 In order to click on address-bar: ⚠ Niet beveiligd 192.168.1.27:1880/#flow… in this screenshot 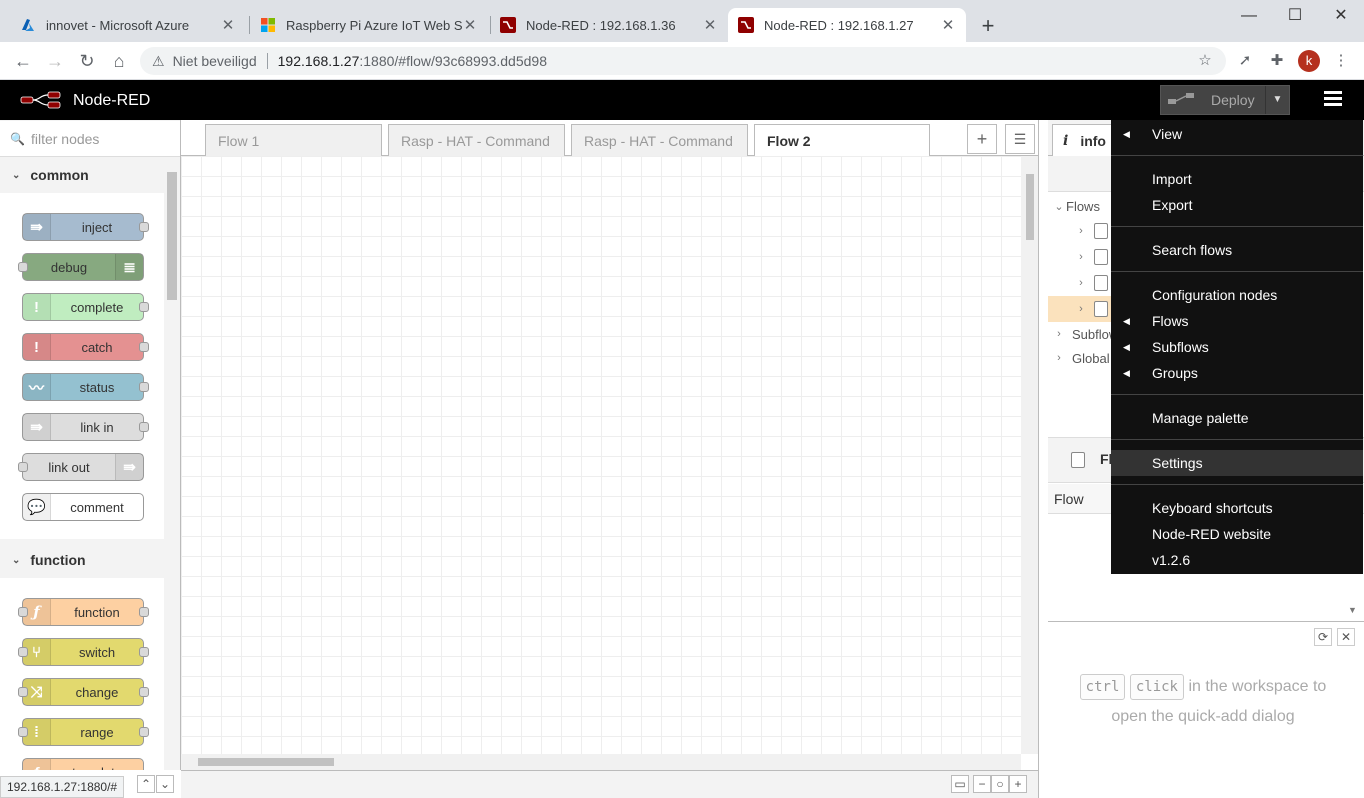, I will do `click(683, 61)`.